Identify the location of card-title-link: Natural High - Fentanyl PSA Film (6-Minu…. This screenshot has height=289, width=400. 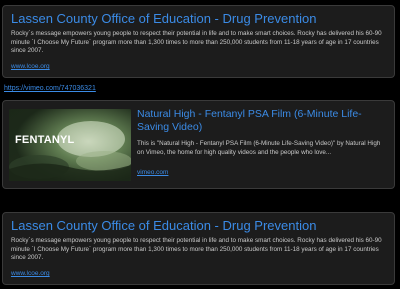
(261, 120).